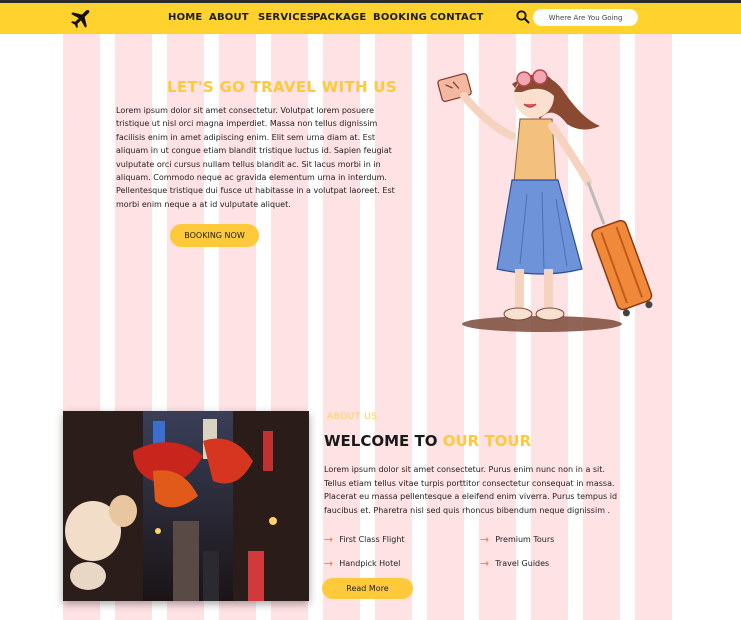 The image size is (741, 620). Describe the element at coordinates (367, 588) in the screenshot. I see `read-more-button: Read More` at that location.